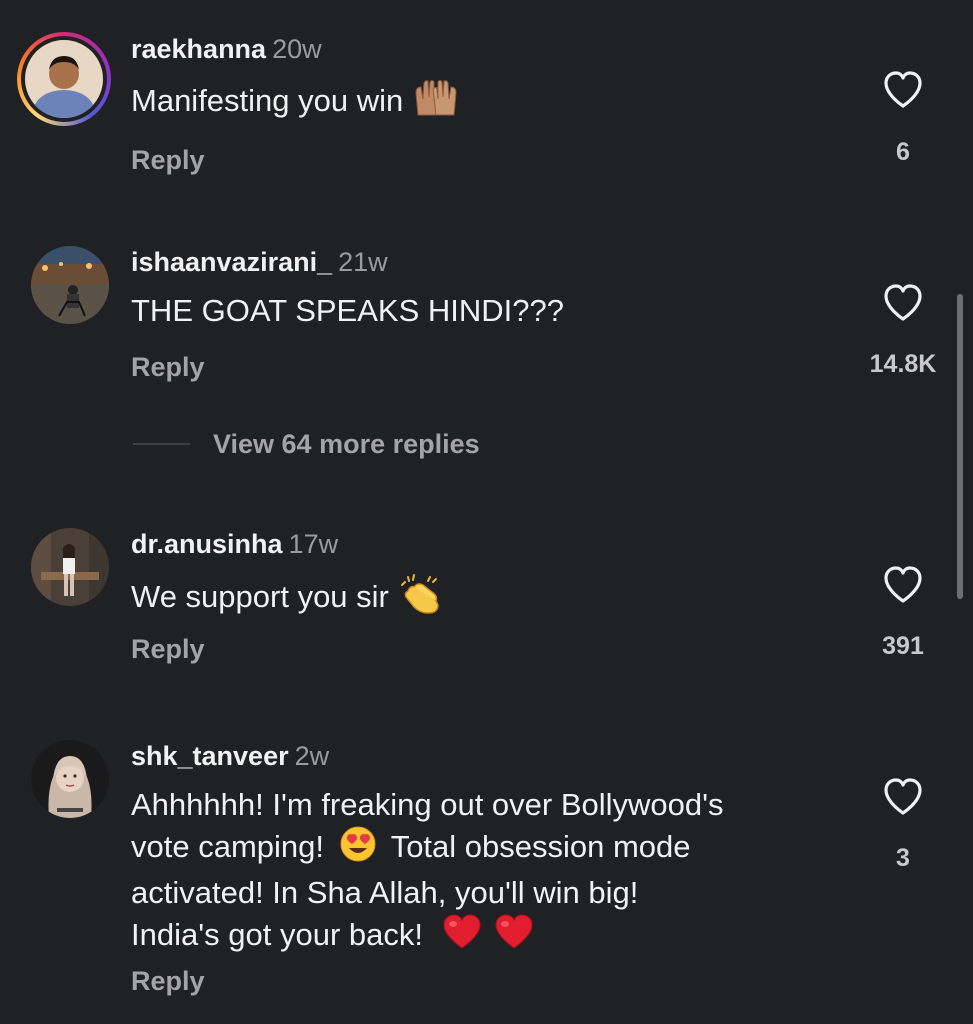  What do you see at coordinates (436, 103) in the screenshot?
I see `raising-hands-emoji-icon` at bounding box center [436, 103].